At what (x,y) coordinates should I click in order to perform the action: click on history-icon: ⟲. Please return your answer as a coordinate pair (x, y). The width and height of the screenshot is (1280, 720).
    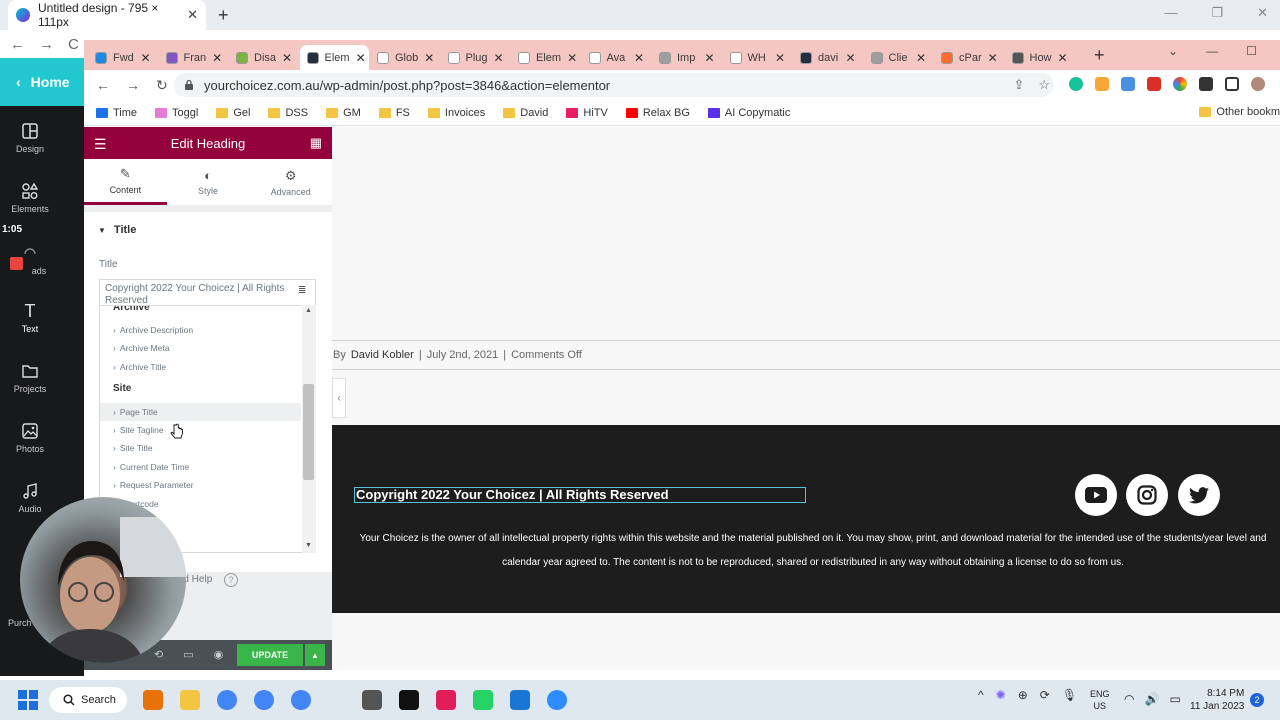
    Looking at the image, I should click on (158, 654).